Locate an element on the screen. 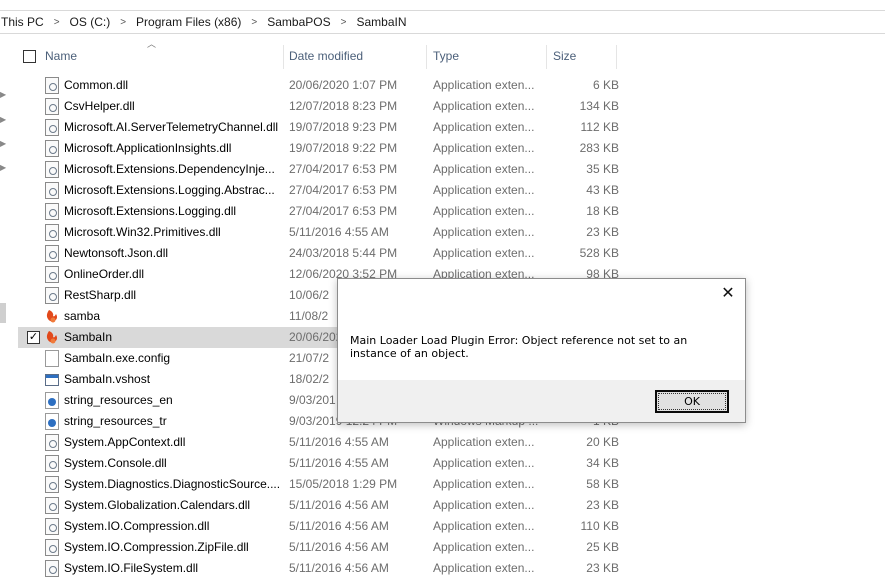  file-size: 34 KB is located at coordinates (602, 463).